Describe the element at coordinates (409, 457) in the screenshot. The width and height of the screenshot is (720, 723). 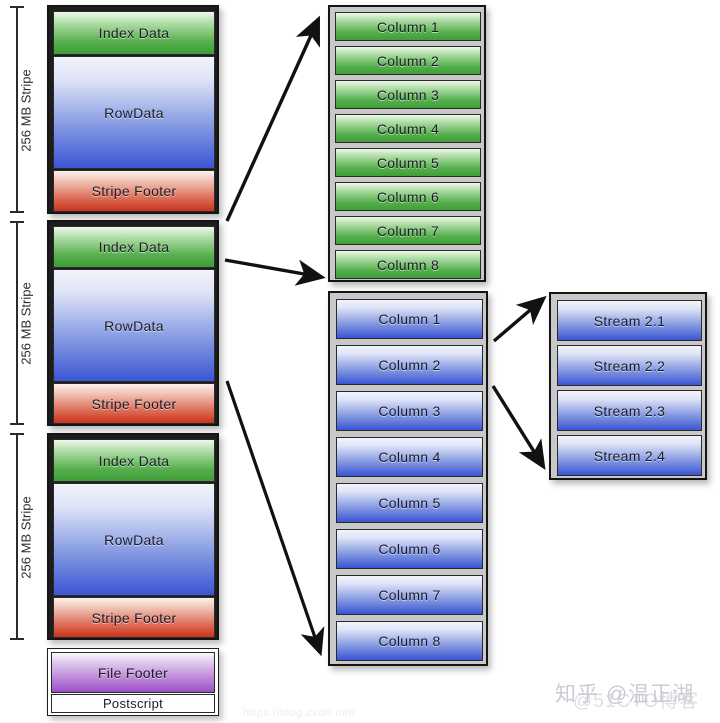
I see `row-column-4: Column 4` at that location.